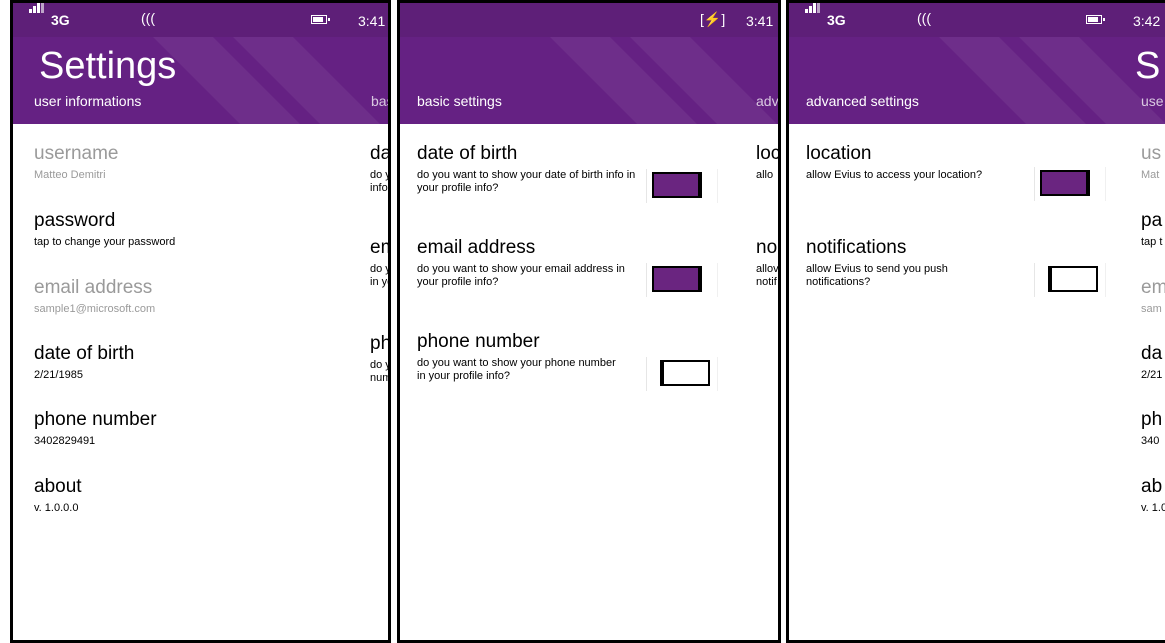 This screenshot has width=1165, height=643. I want to click on setting-title: password, so click(75, 220).